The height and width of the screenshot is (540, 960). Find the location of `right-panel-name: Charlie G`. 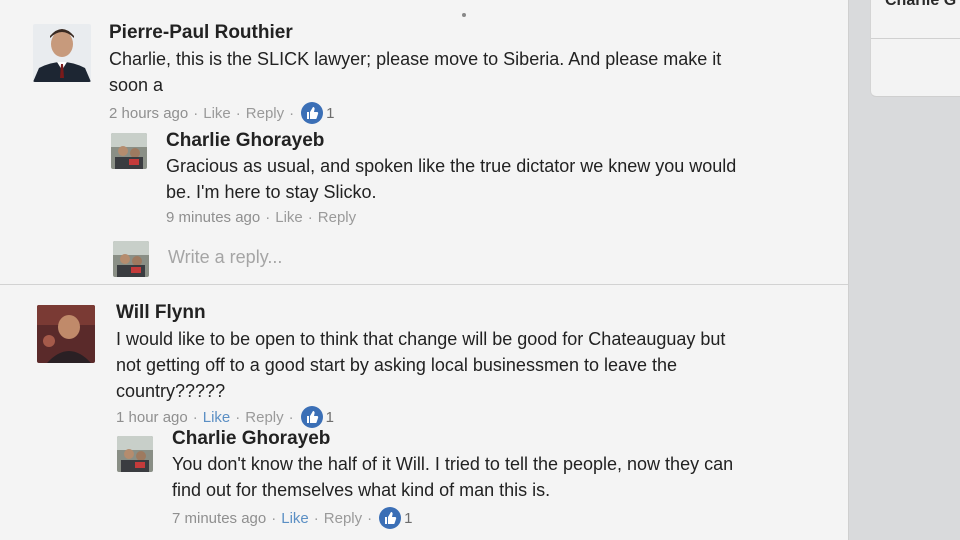

right-panel-name: Charlie G is located at coordinates (920, 5).